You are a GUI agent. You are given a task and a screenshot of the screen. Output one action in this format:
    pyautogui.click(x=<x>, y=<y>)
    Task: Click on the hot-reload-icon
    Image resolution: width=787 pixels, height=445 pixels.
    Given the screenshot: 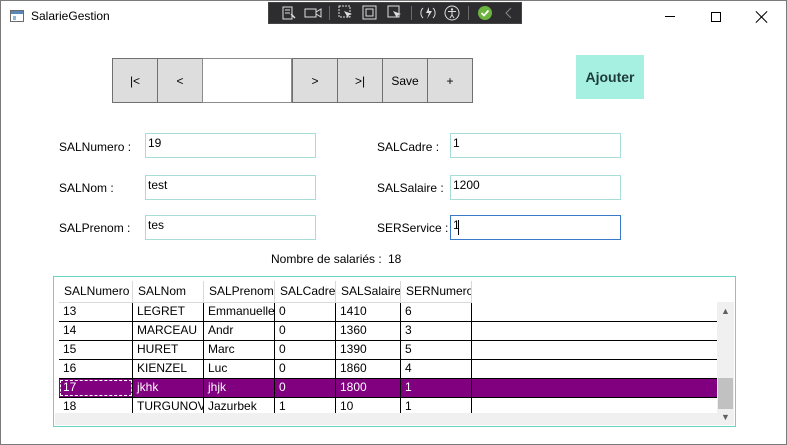 What is the action you would take?
    pyautogui.click(x=428, y=13)
    